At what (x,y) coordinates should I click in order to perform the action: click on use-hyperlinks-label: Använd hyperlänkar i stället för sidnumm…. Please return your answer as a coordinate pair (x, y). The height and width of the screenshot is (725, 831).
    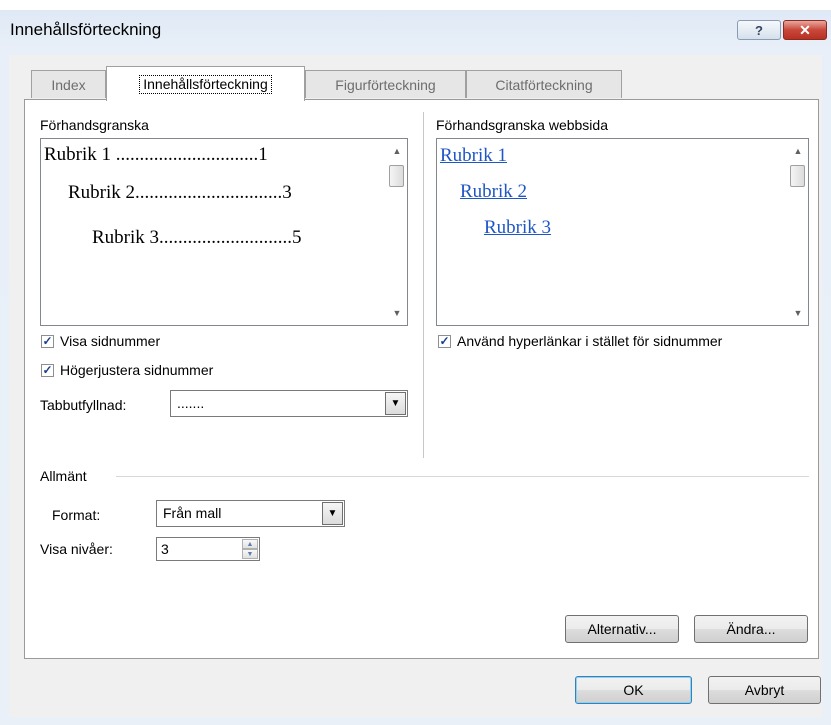
    Looking at the image, I should click on (590, 341).